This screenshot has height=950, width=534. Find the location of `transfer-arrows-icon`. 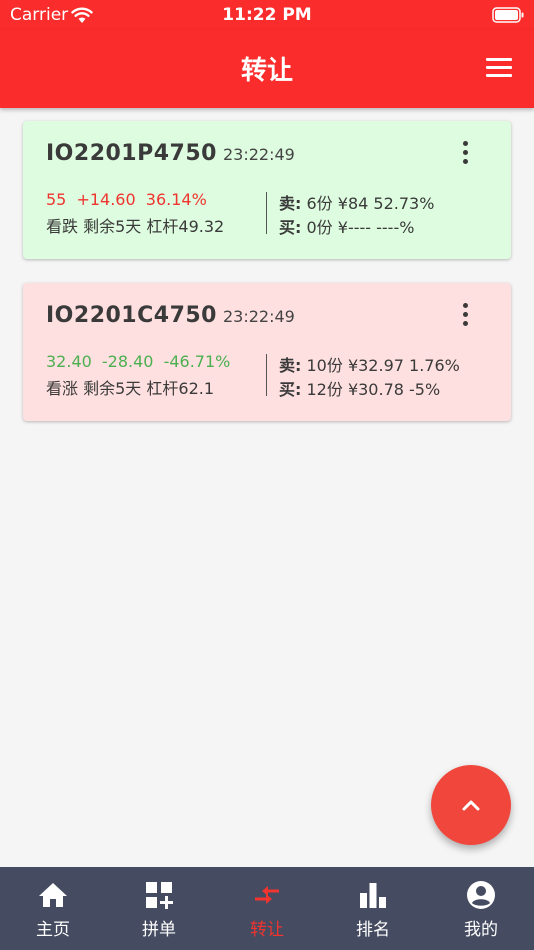

transfer-arrows-icon is located at coordinates (267, 895).